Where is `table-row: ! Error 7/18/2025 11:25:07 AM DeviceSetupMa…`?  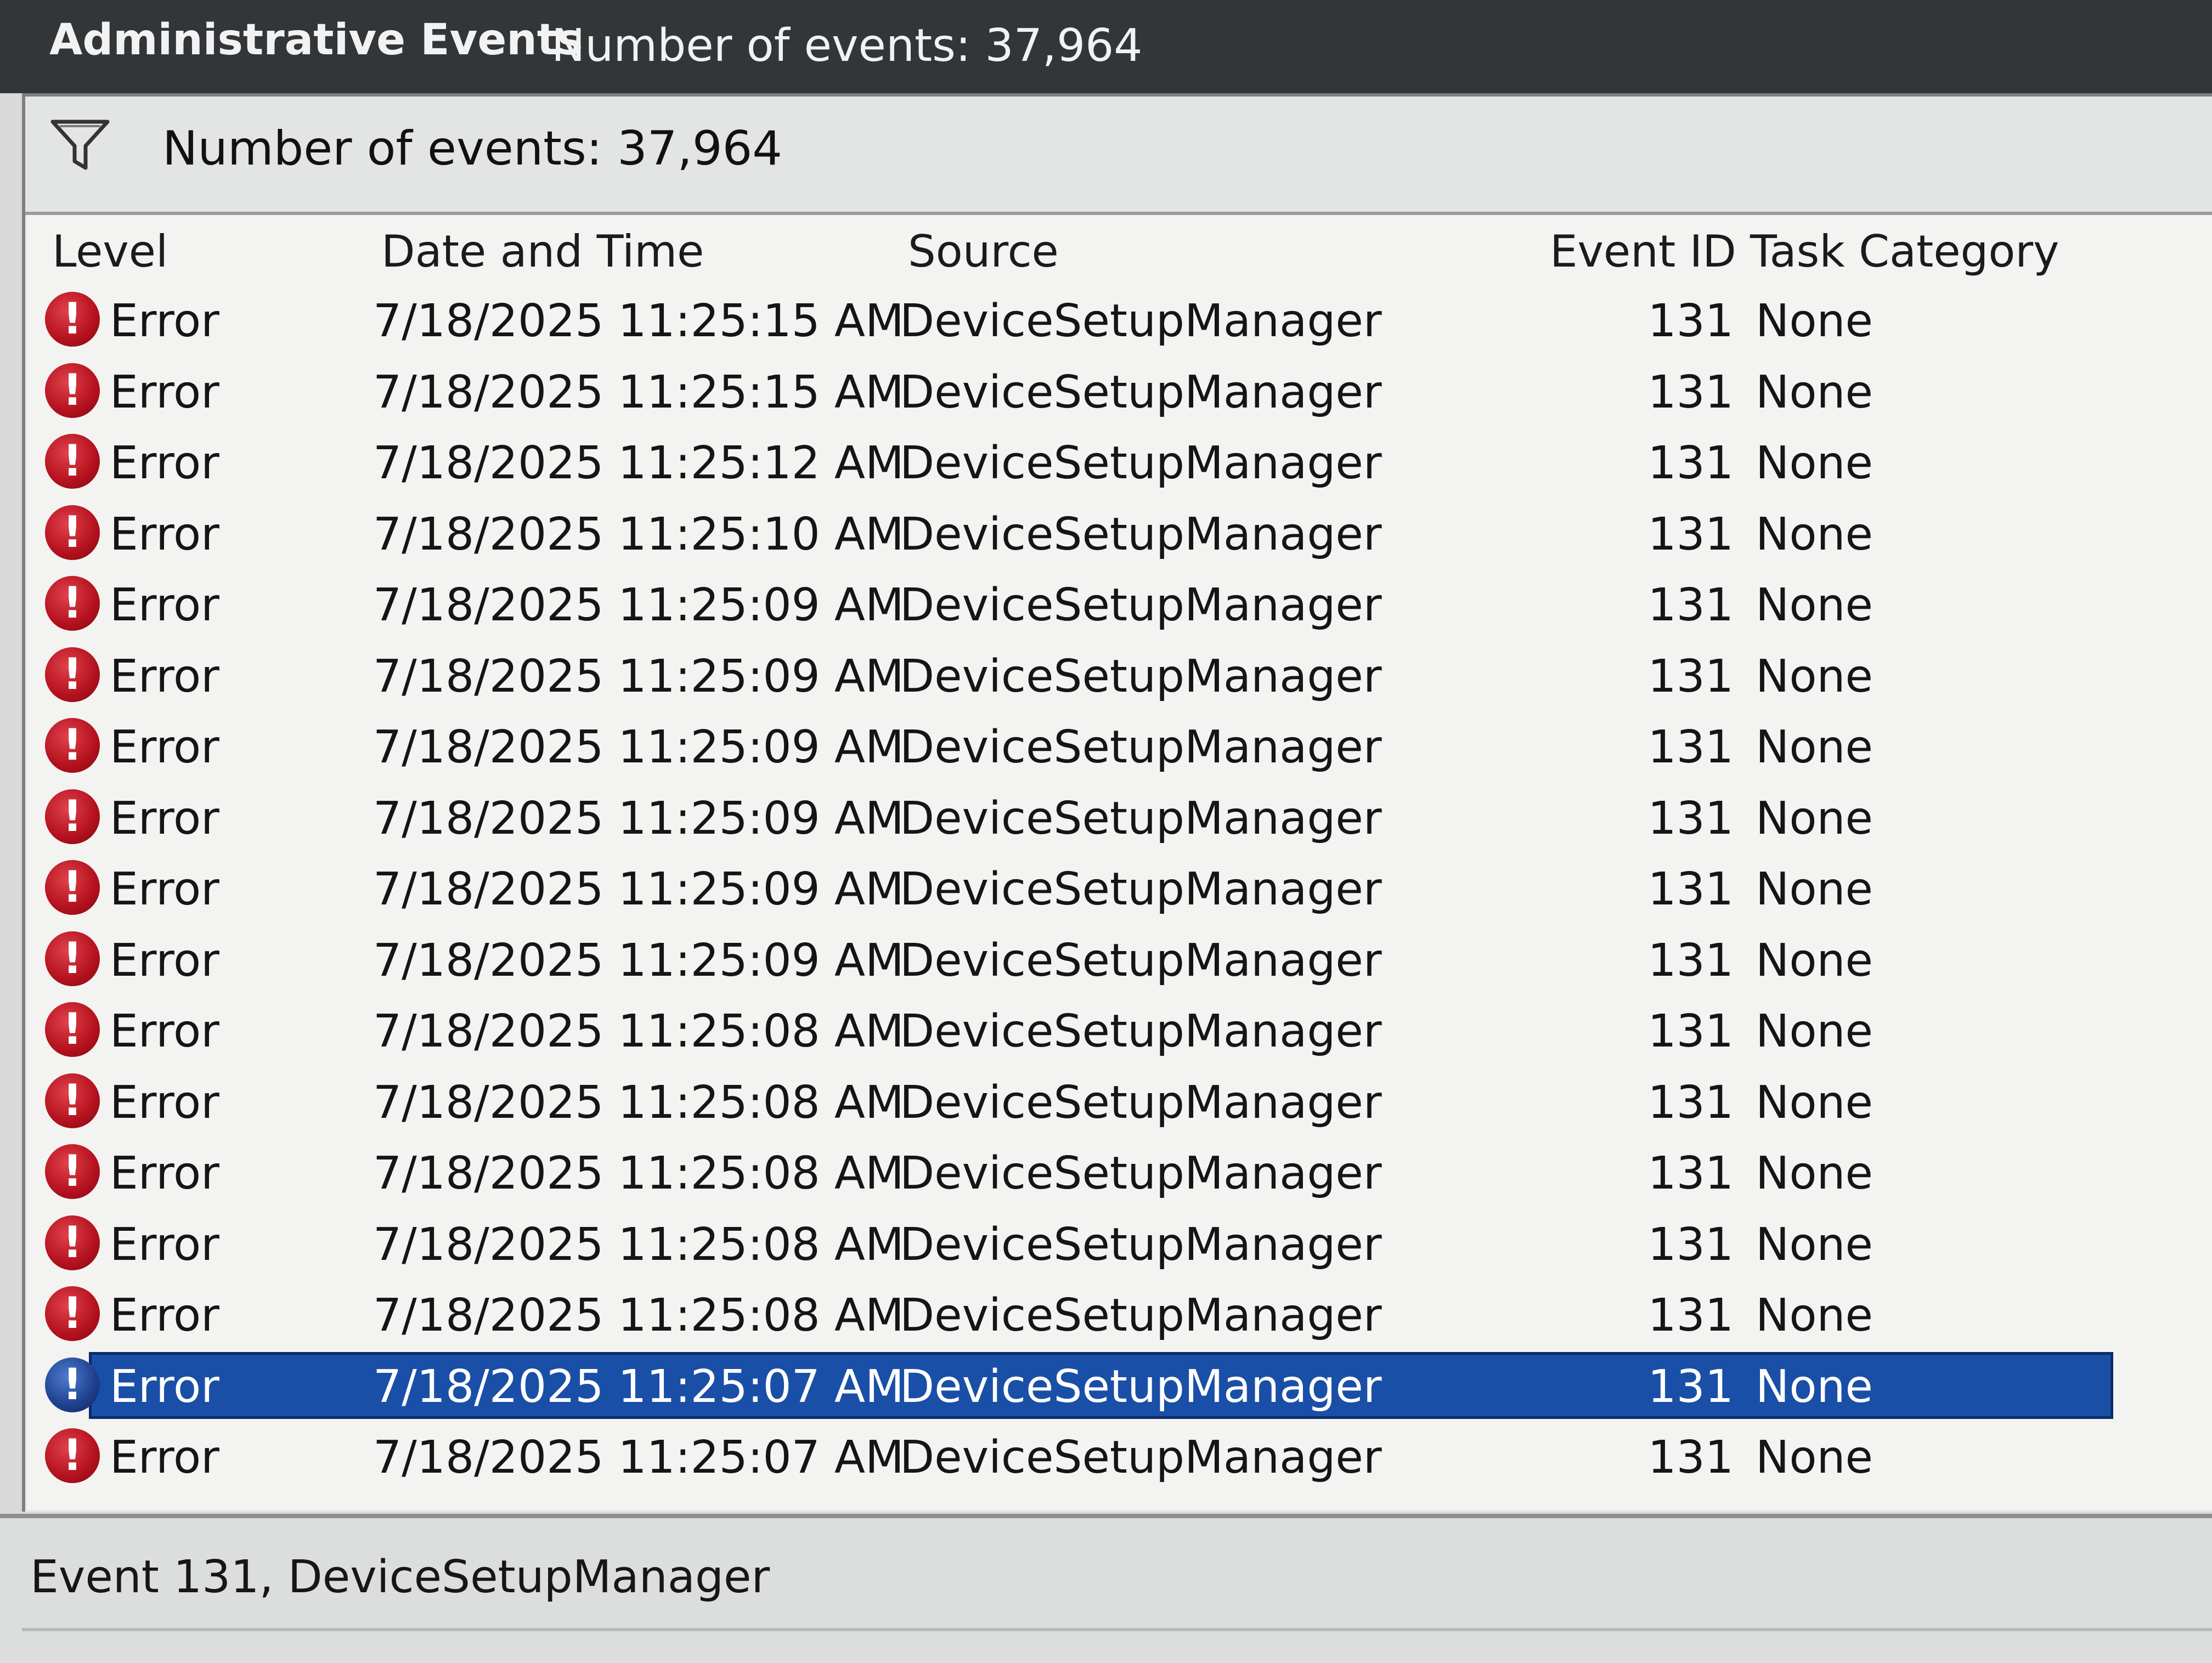 table-row: ! Error 7/18/2025 11:25:07 AM DeviceSetupMa… is located at coordinates (1069, 1457).